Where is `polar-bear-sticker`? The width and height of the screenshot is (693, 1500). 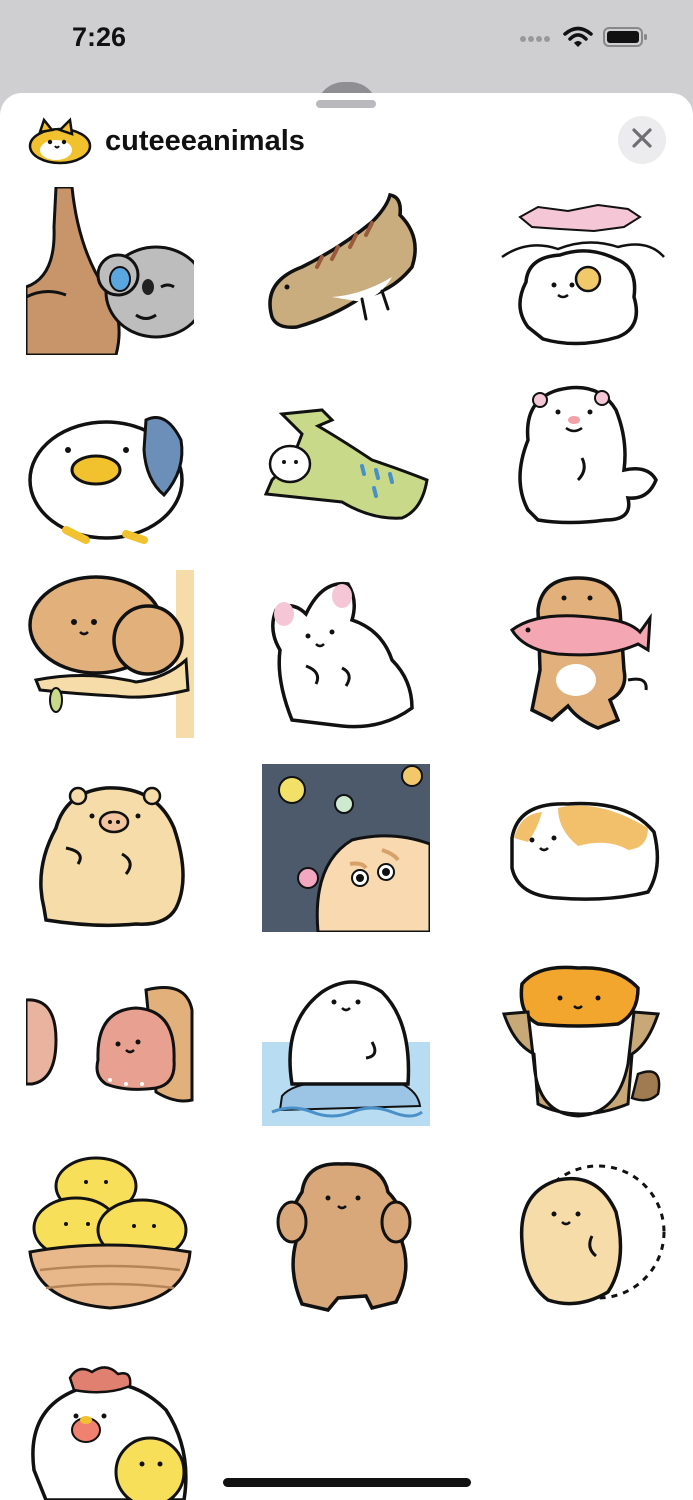
polar-bear-sticker is located at coordinates (582, 464).